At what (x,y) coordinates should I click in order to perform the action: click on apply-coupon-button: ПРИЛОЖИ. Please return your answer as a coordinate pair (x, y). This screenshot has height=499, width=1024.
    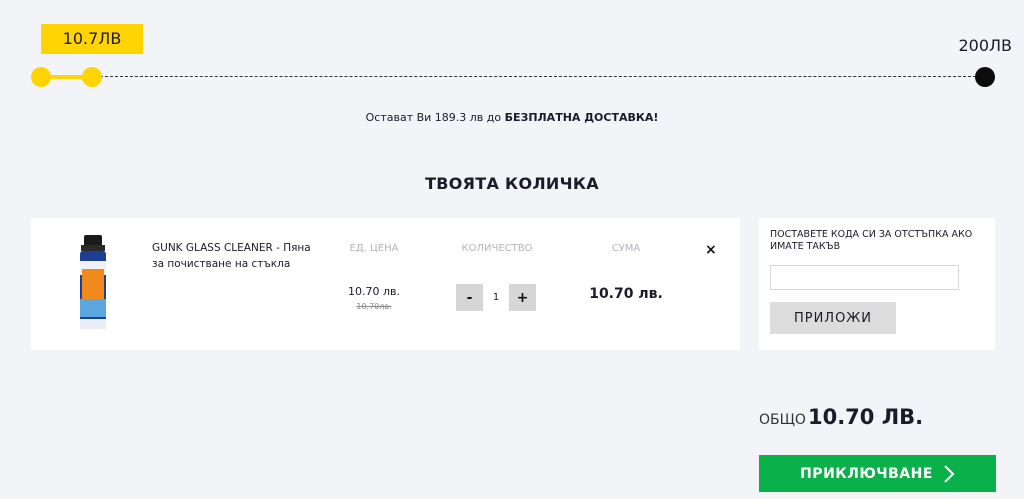
    Looking at the image, I should click on (833, 318).